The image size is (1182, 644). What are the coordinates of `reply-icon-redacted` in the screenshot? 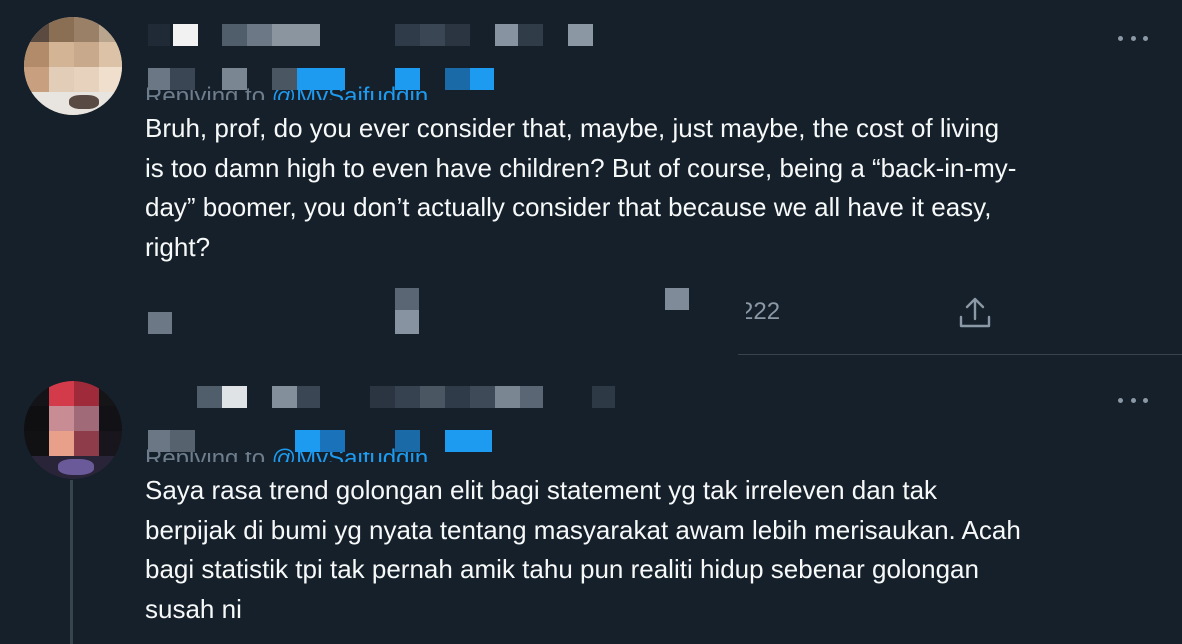 It's located at (160, 323).